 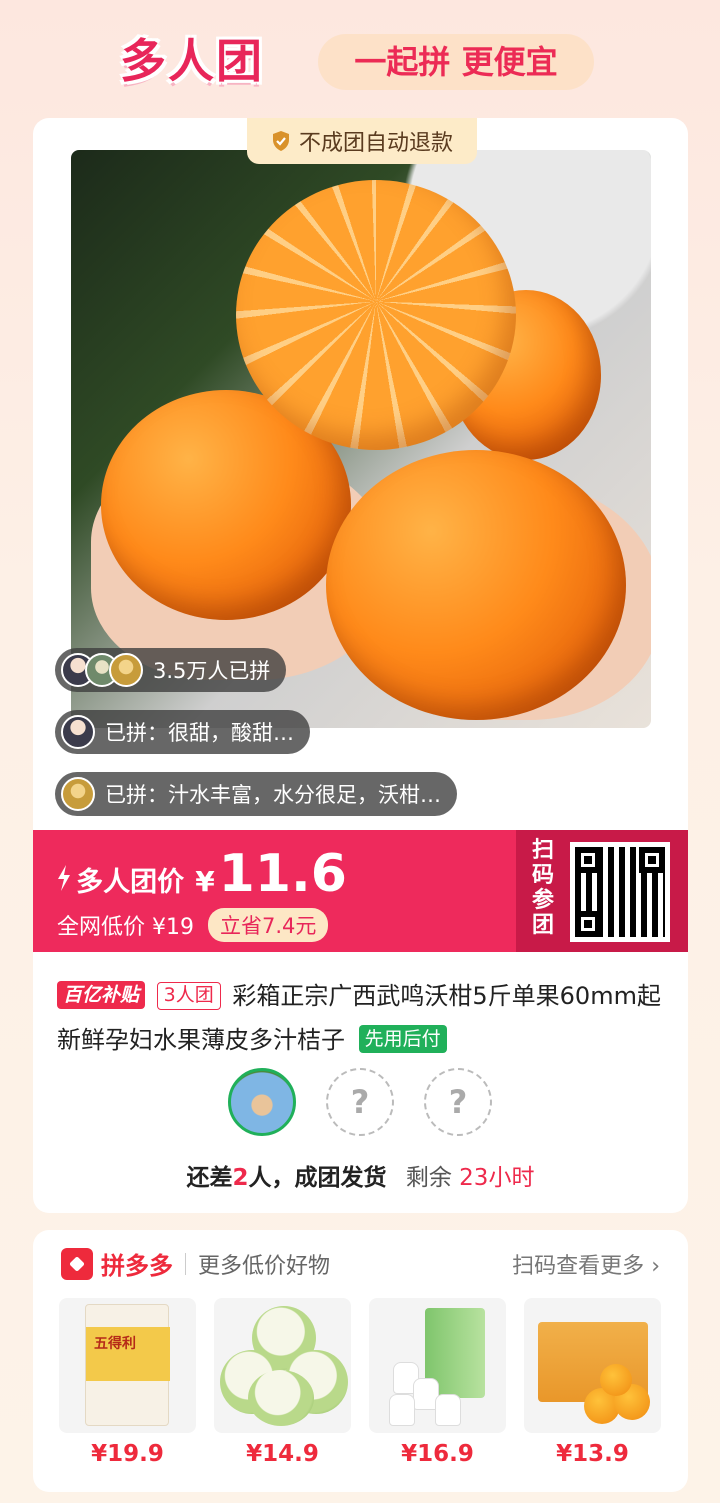 I want to click on peeled-orange, so click(x=376, y=315).